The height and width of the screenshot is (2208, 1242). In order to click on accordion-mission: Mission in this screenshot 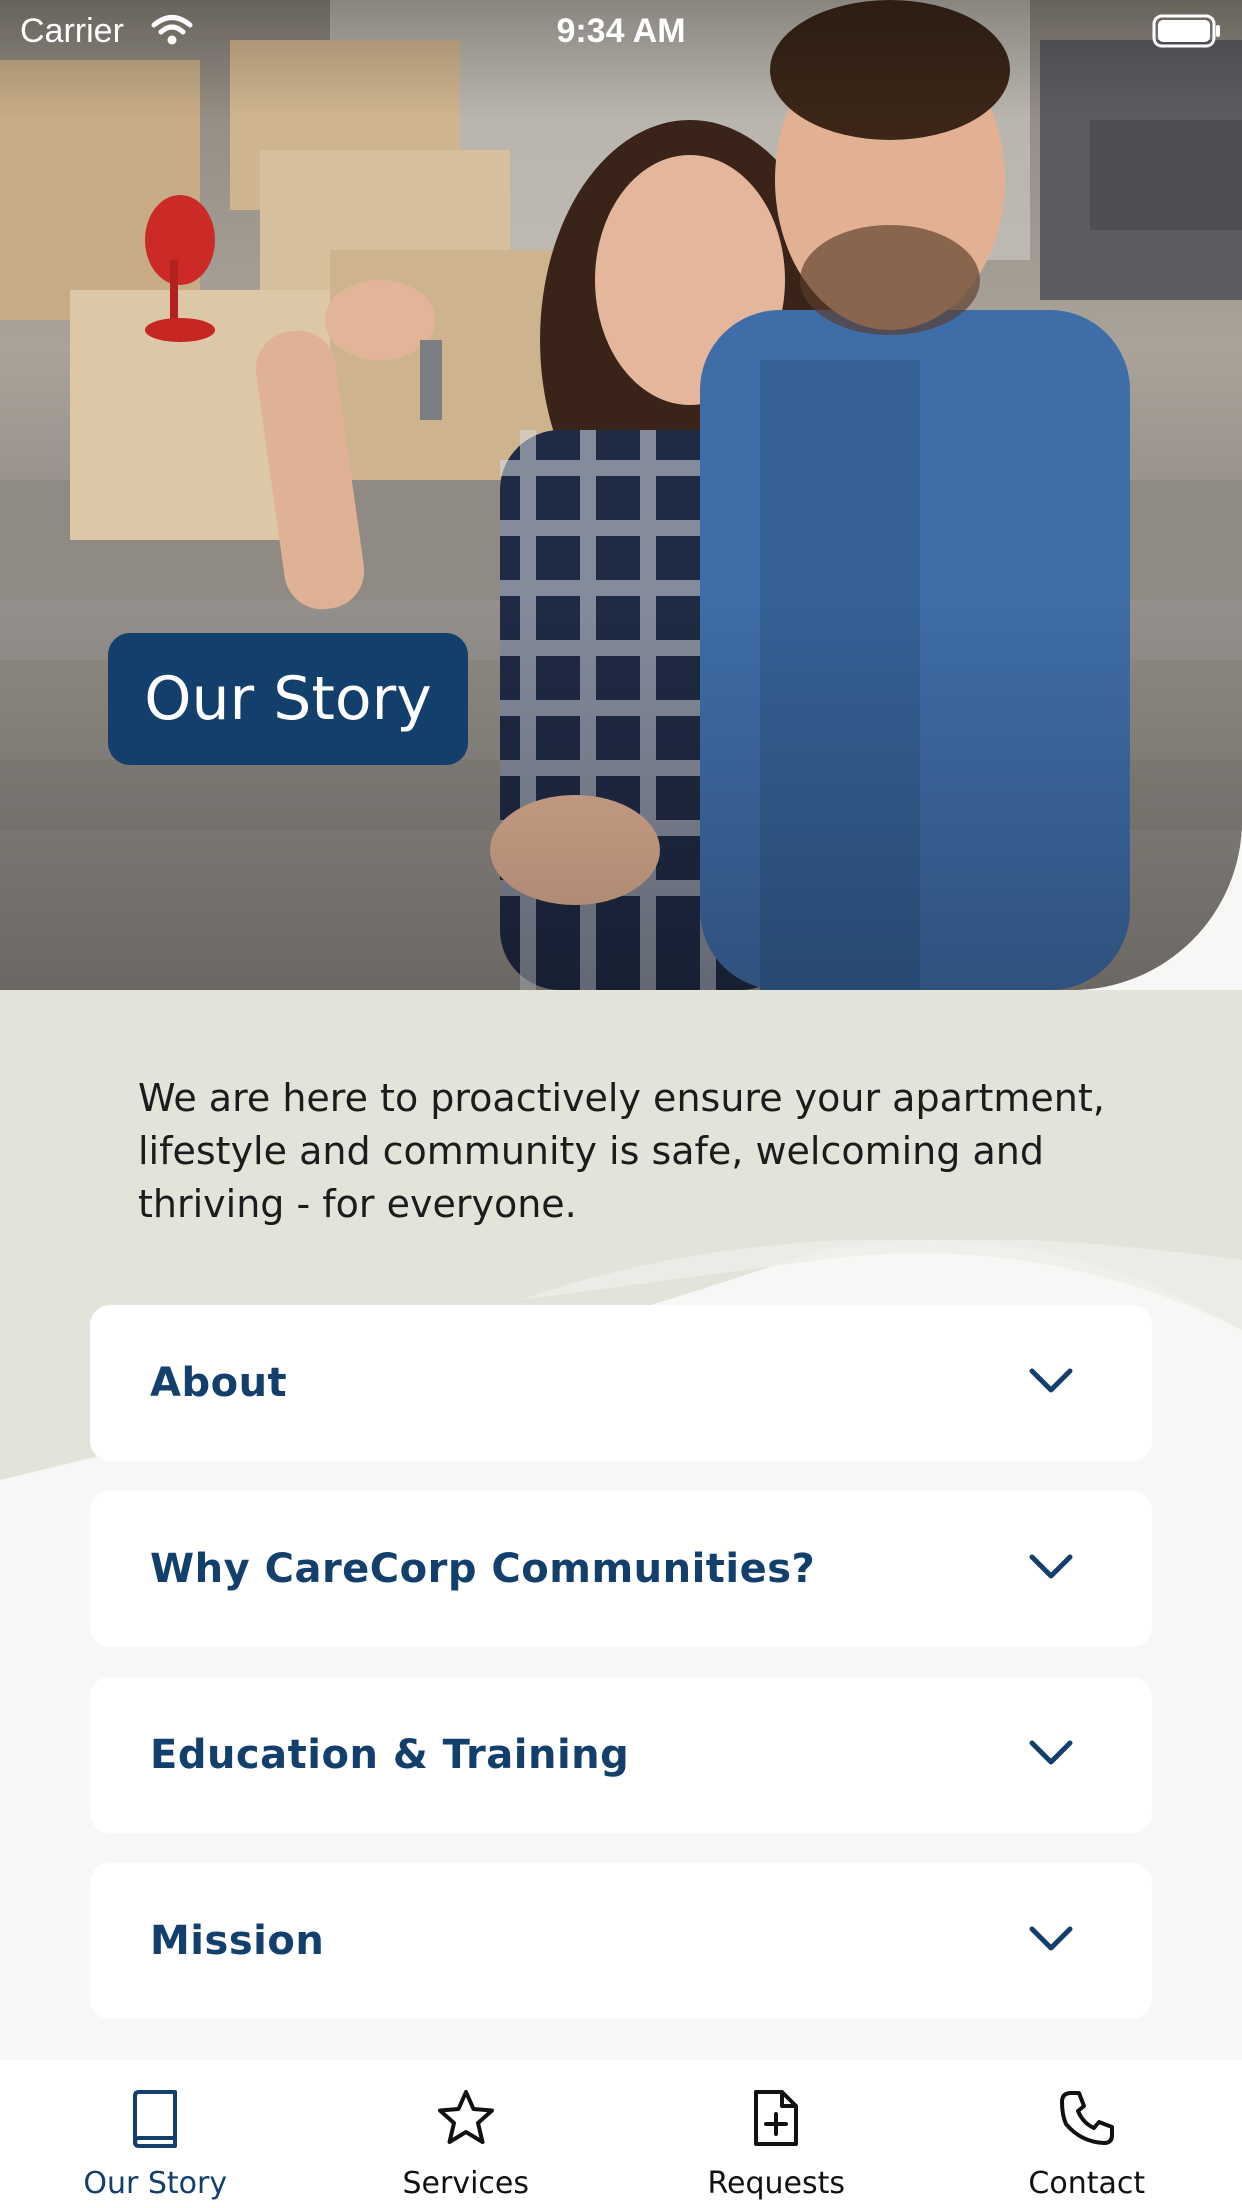, I will do `click(621, 1941)`.